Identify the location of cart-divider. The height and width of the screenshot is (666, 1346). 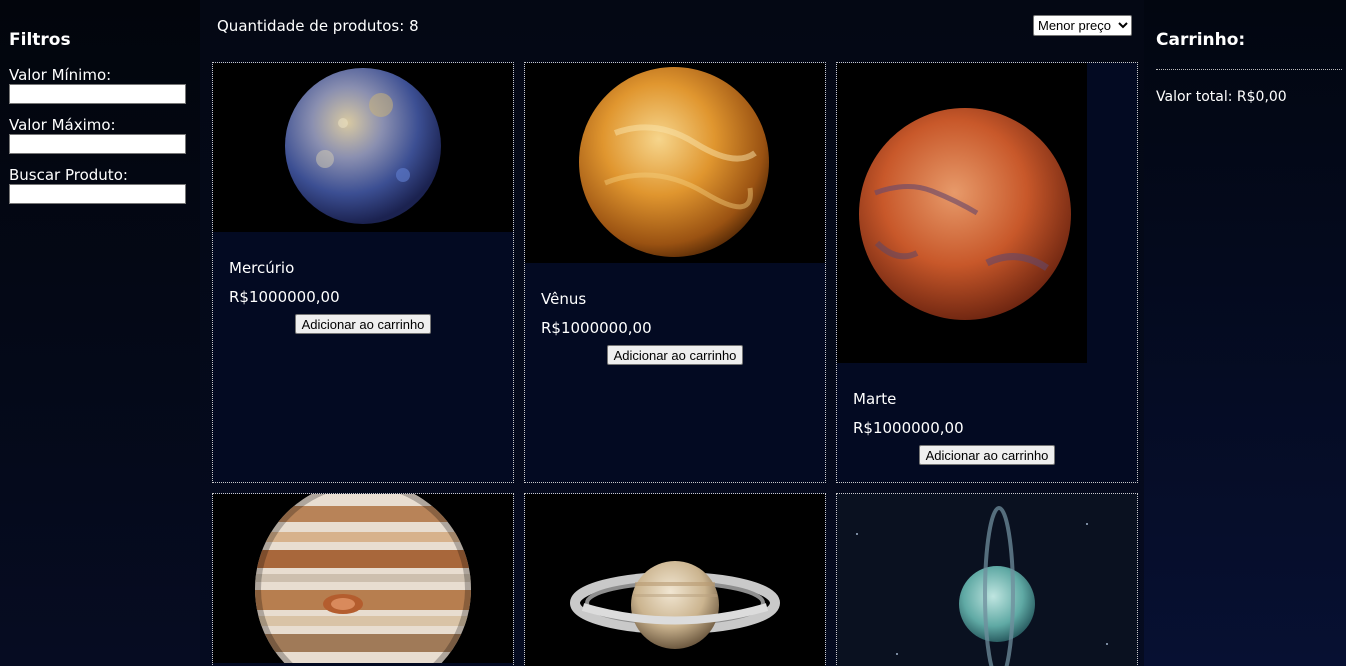
(1249, 69).